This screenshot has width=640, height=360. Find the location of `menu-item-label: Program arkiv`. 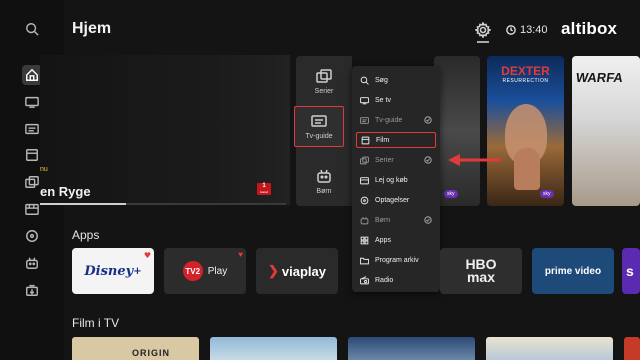

menu-item-label: Program arkiv is located at coordinates (397, 260).